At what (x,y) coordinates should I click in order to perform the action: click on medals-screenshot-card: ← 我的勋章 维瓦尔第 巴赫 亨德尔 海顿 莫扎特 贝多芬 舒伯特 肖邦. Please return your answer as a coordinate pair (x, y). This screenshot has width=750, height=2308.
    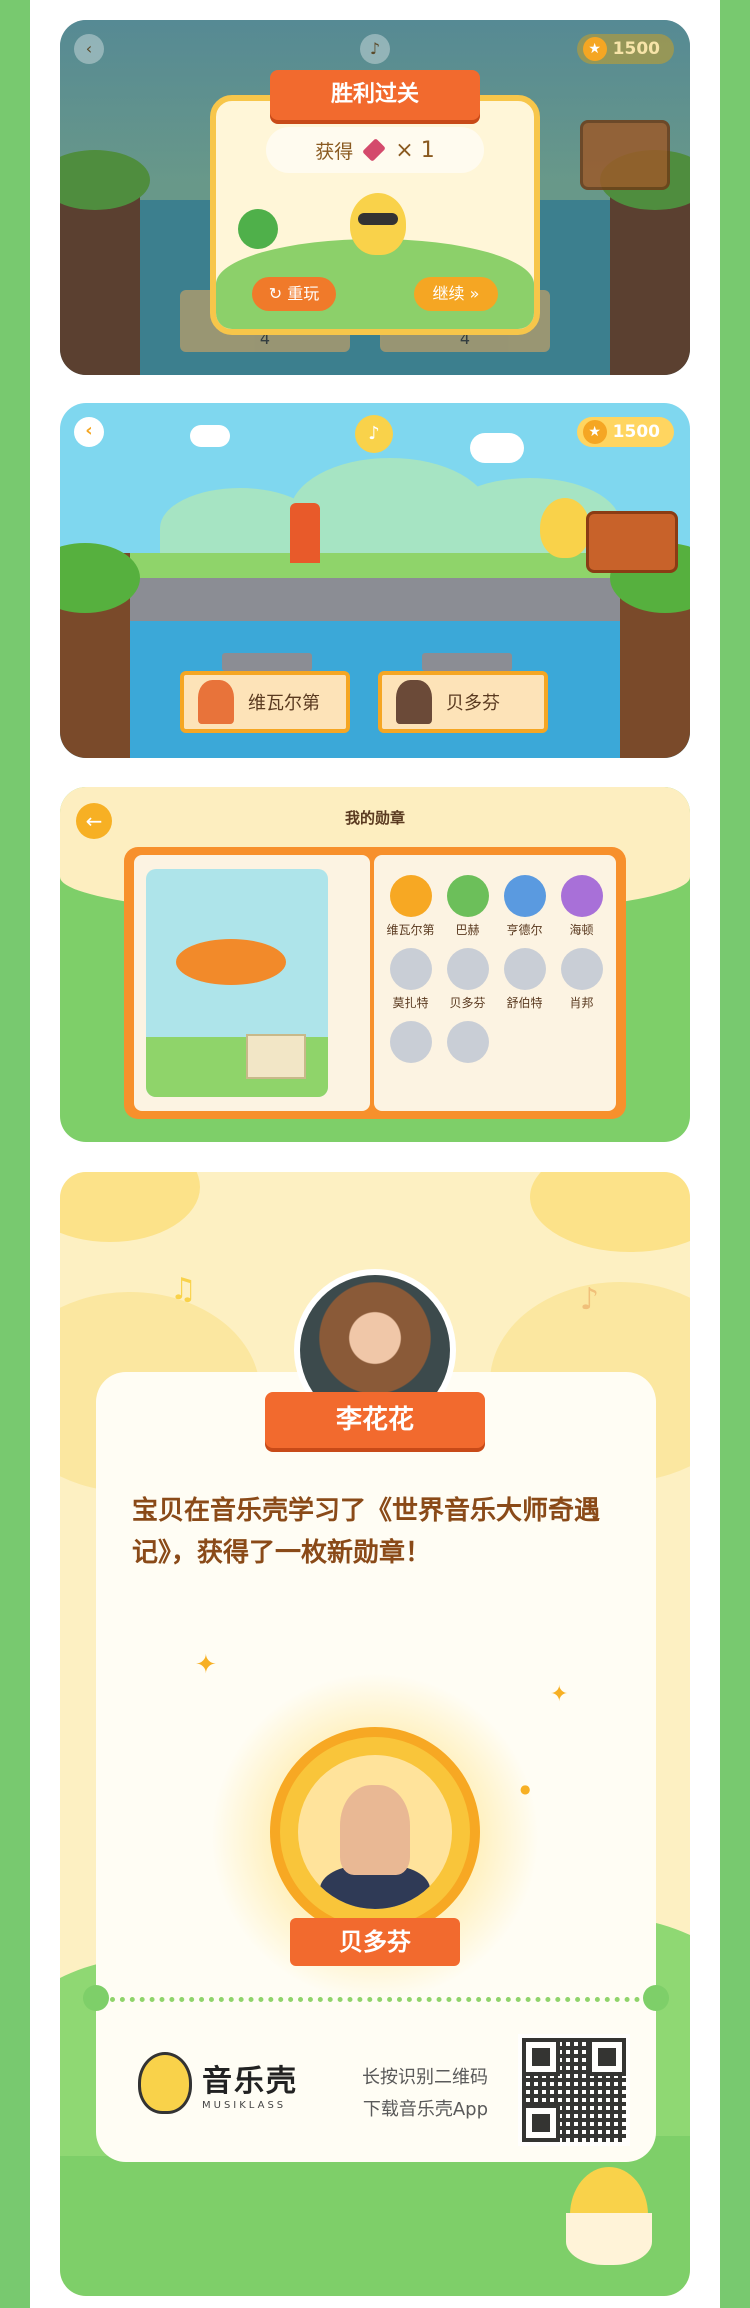
    Looking at the image, I should click on (375, 964).